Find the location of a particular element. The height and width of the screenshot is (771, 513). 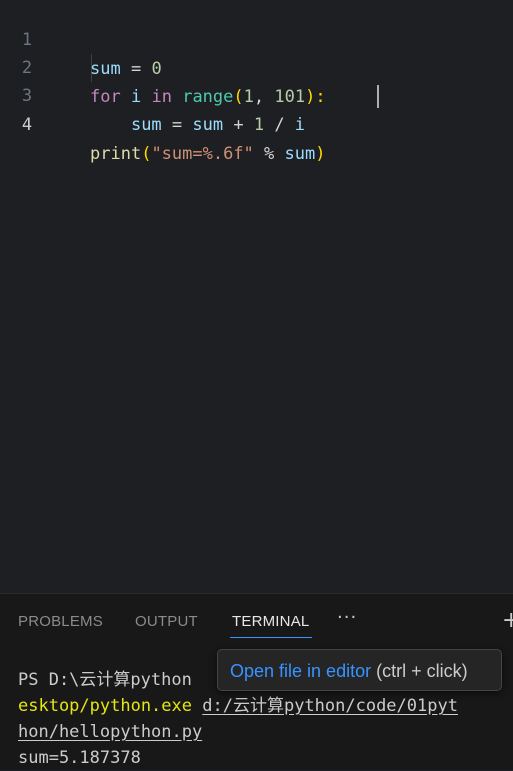

code-line-2: 2 for i in range(1, 101): is located at coordinates (256, 66).